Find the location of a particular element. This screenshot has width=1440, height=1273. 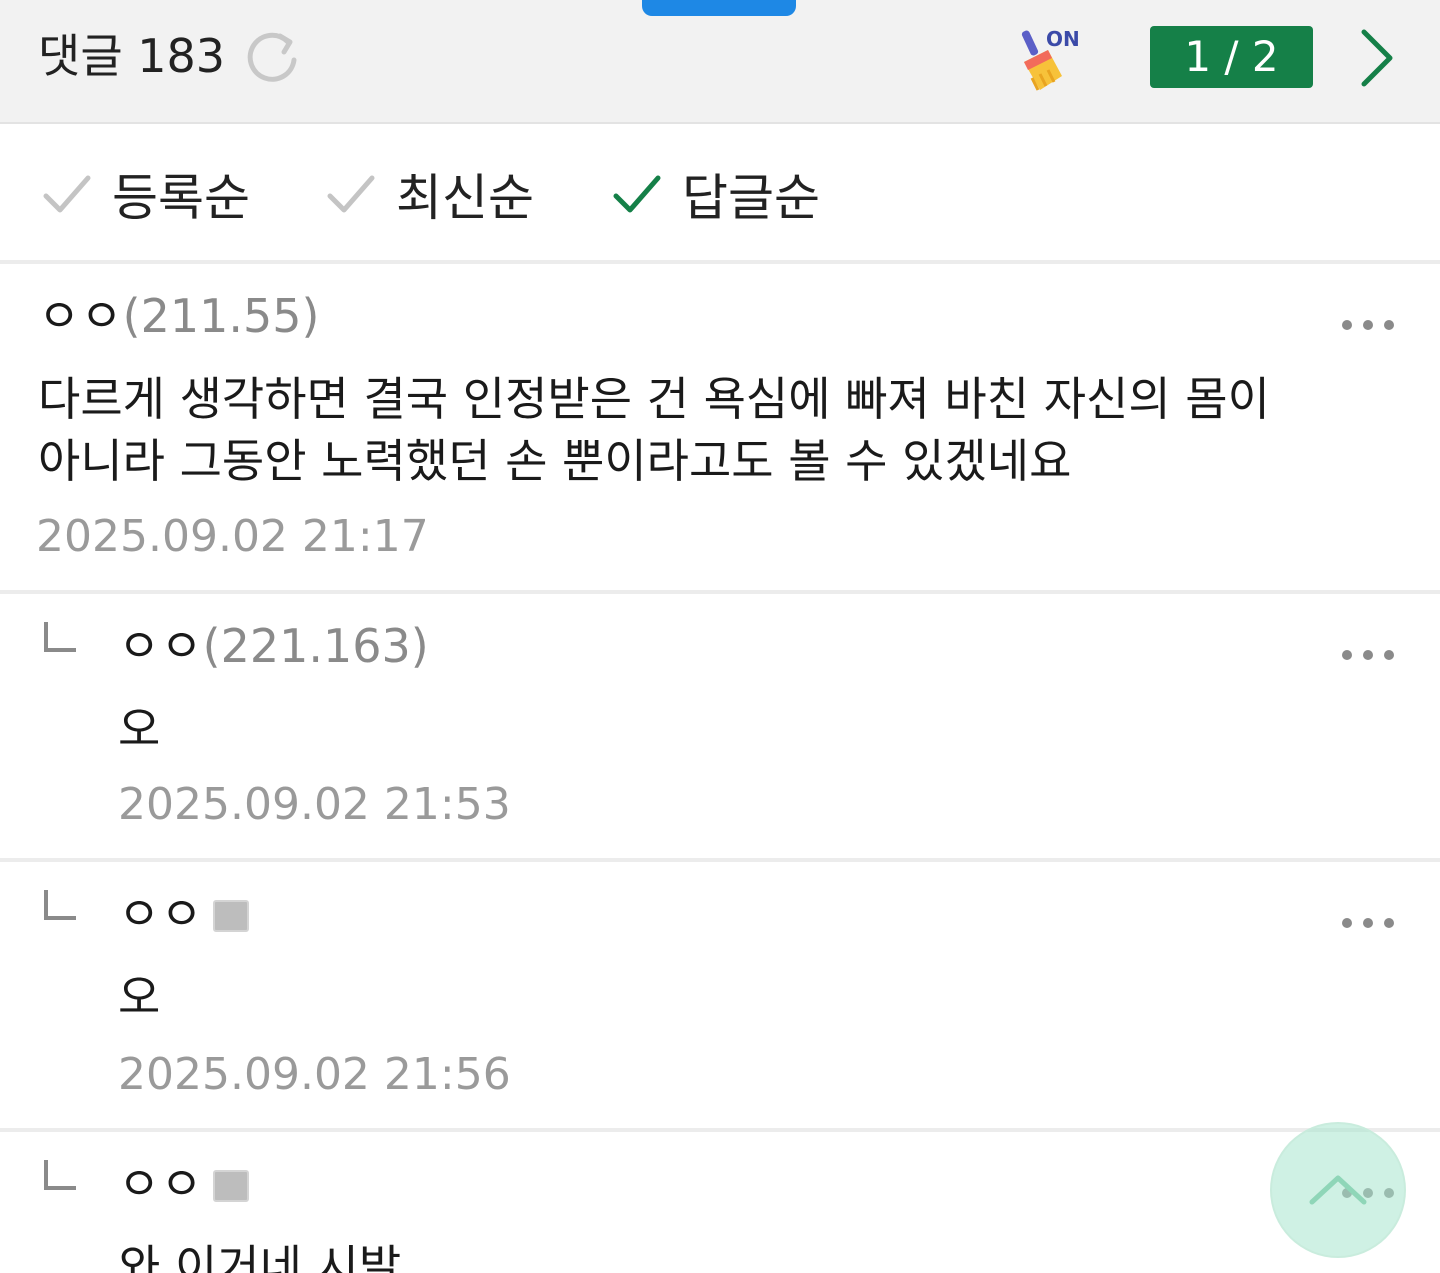

author-ip: (221.163) is located at coordinates (315, 646).